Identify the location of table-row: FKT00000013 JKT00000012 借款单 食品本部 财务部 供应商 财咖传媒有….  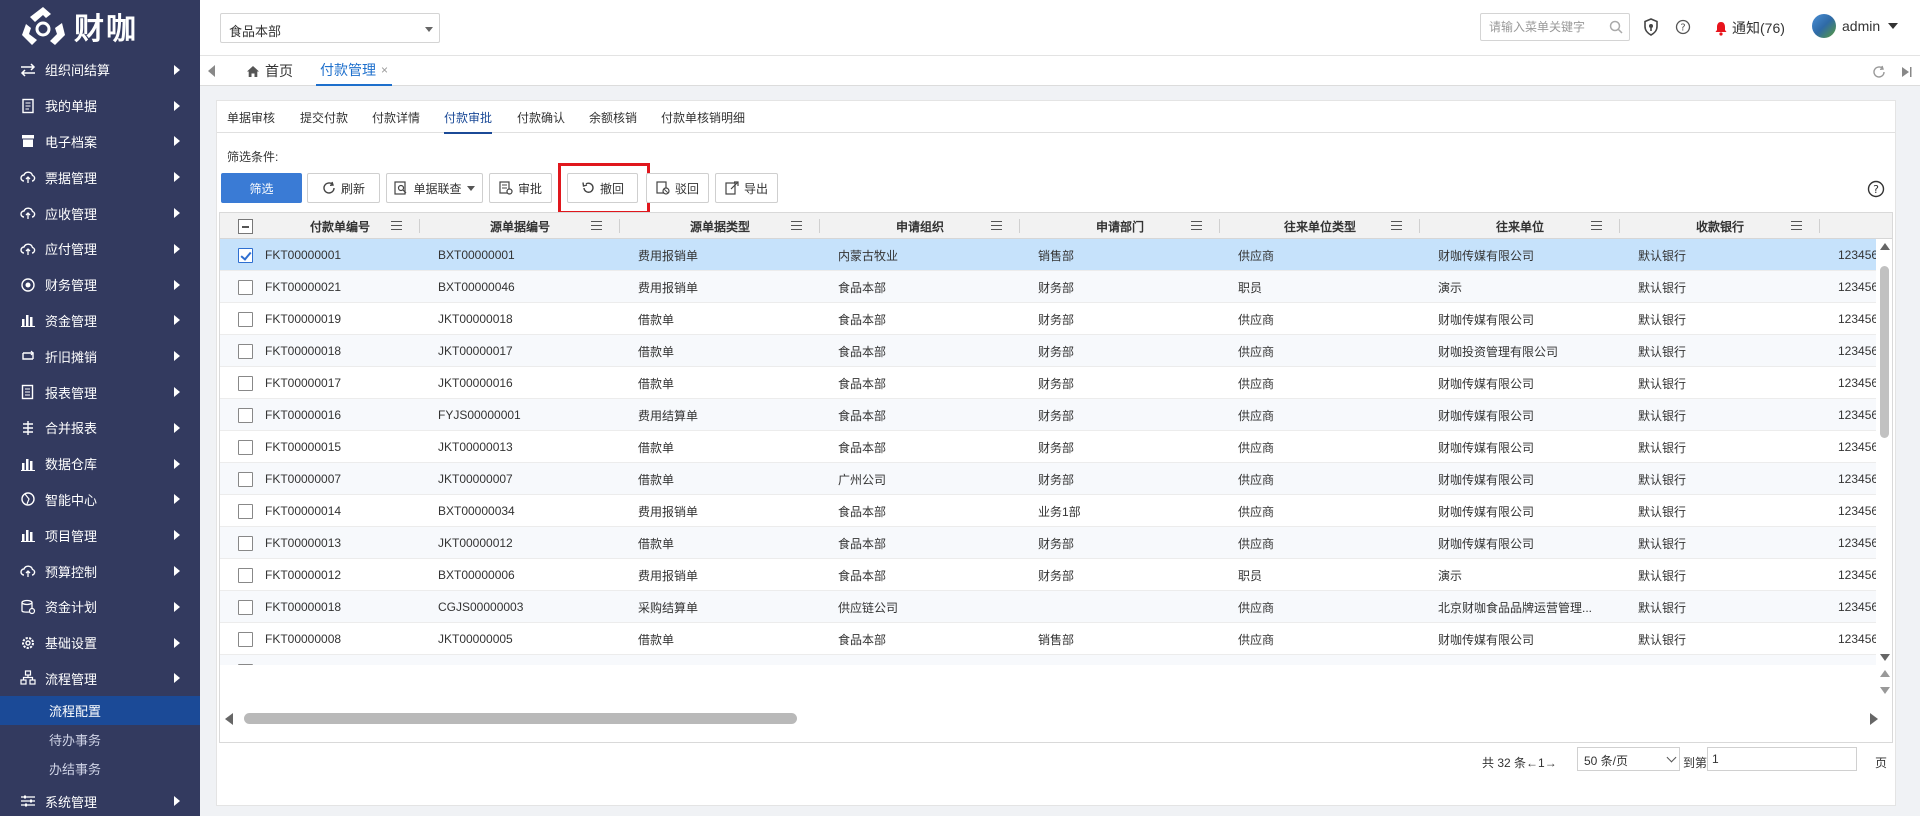
(1048, 543).